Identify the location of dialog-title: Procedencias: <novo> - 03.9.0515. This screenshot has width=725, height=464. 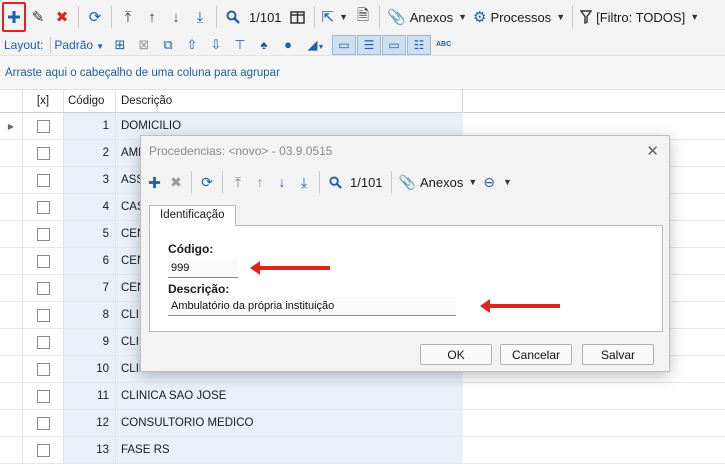
(241, 151).